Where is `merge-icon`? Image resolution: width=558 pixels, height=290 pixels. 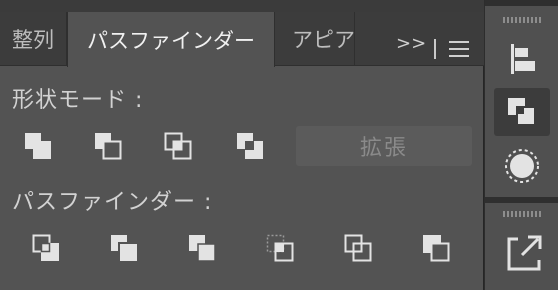
merge-icon is located at coordinates (202, 248).